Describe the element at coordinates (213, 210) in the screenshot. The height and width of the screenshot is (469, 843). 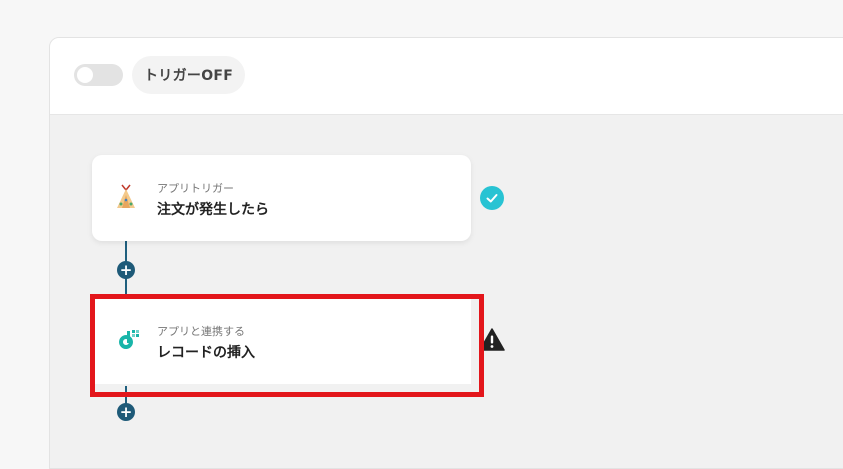
I see `step-title: 注文が発生したら` at that location.